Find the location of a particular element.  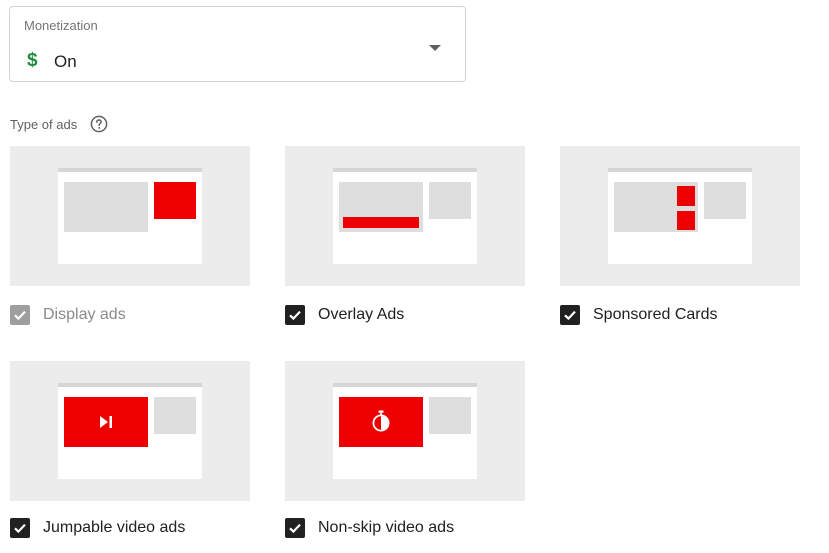

option-label: Non-skip video ads is located at coordinates (386, 527).